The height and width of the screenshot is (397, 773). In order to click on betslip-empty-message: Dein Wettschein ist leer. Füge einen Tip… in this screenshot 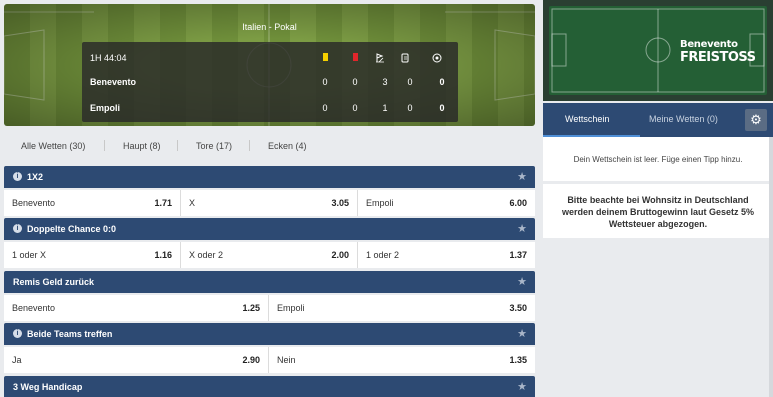, I will do `click(658, 159)`.